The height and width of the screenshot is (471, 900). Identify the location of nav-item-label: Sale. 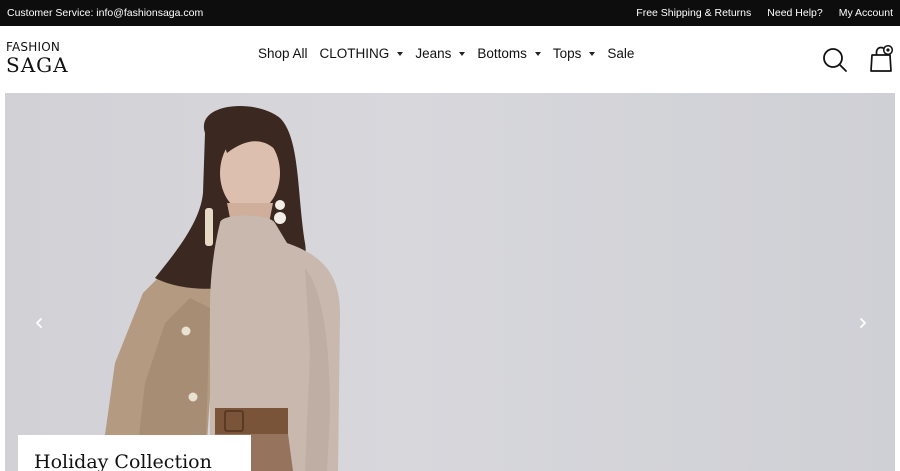
(621, 53).